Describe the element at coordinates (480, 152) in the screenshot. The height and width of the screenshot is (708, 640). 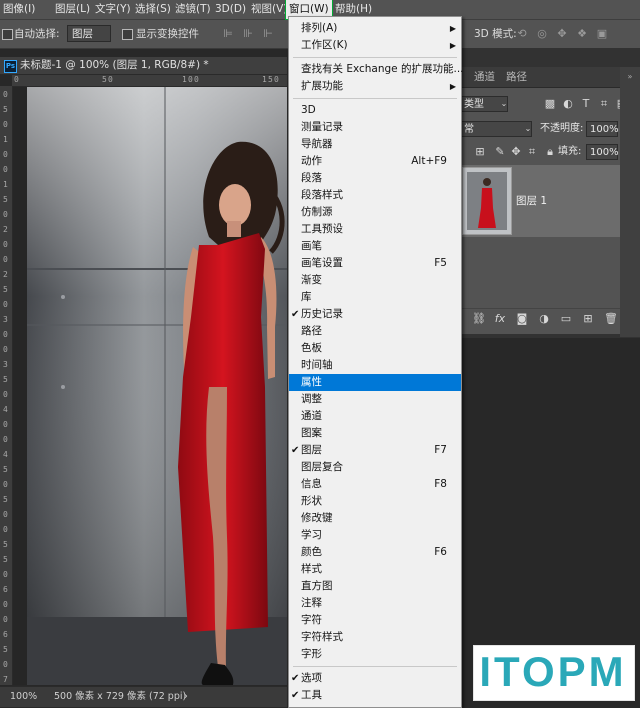
I see `lock-pixels-icon: ⊞` at that location.